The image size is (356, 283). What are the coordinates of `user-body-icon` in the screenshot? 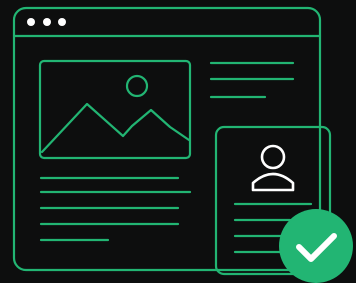 It's located at (273, 182).